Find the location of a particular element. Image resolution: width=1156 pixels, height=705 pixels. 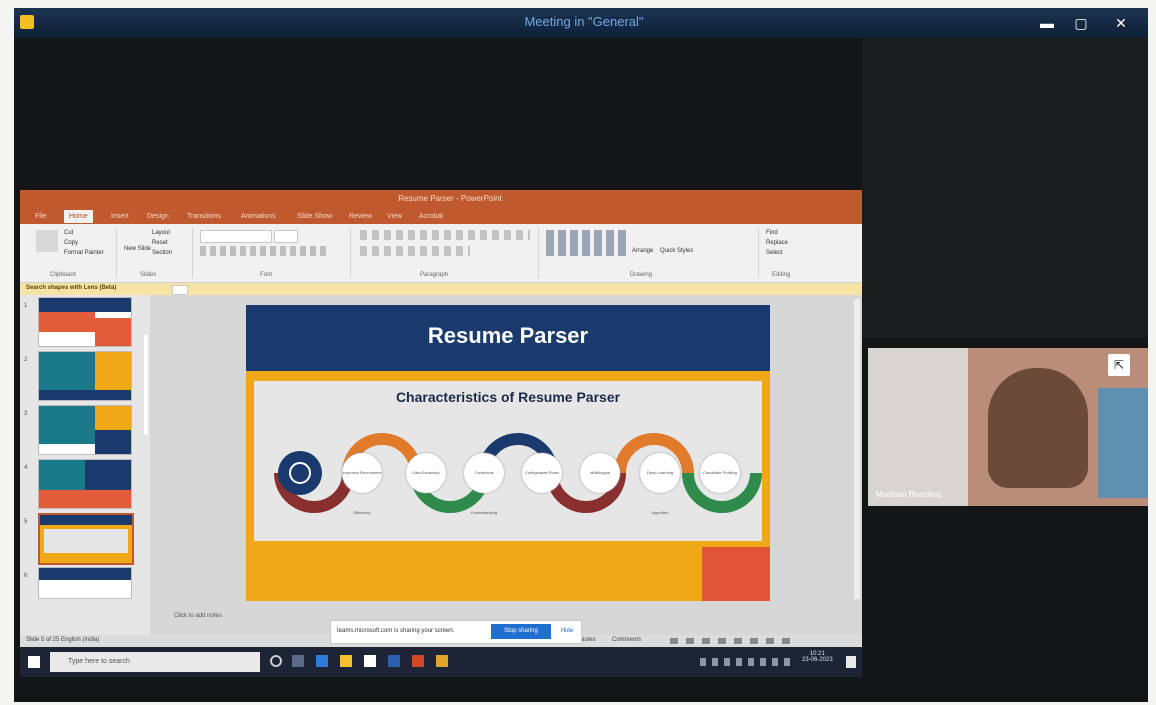

wave-diagram is located at coordinates (518, 473).